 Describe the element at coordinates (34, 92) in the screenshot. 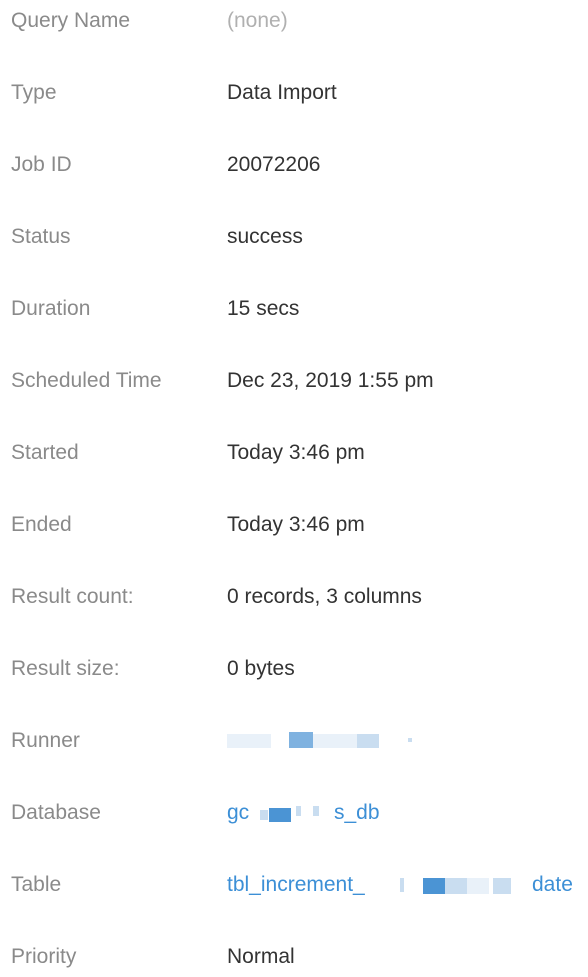

I see `type-label: Type` at that location.